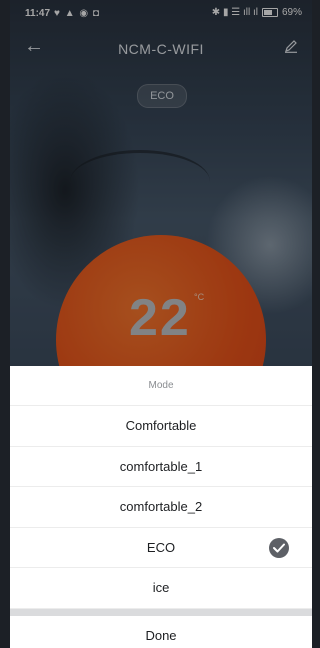 The height and width of the screenshot is (648, 320). I want to click on mode-option-ice: ice, so click(161, 588).